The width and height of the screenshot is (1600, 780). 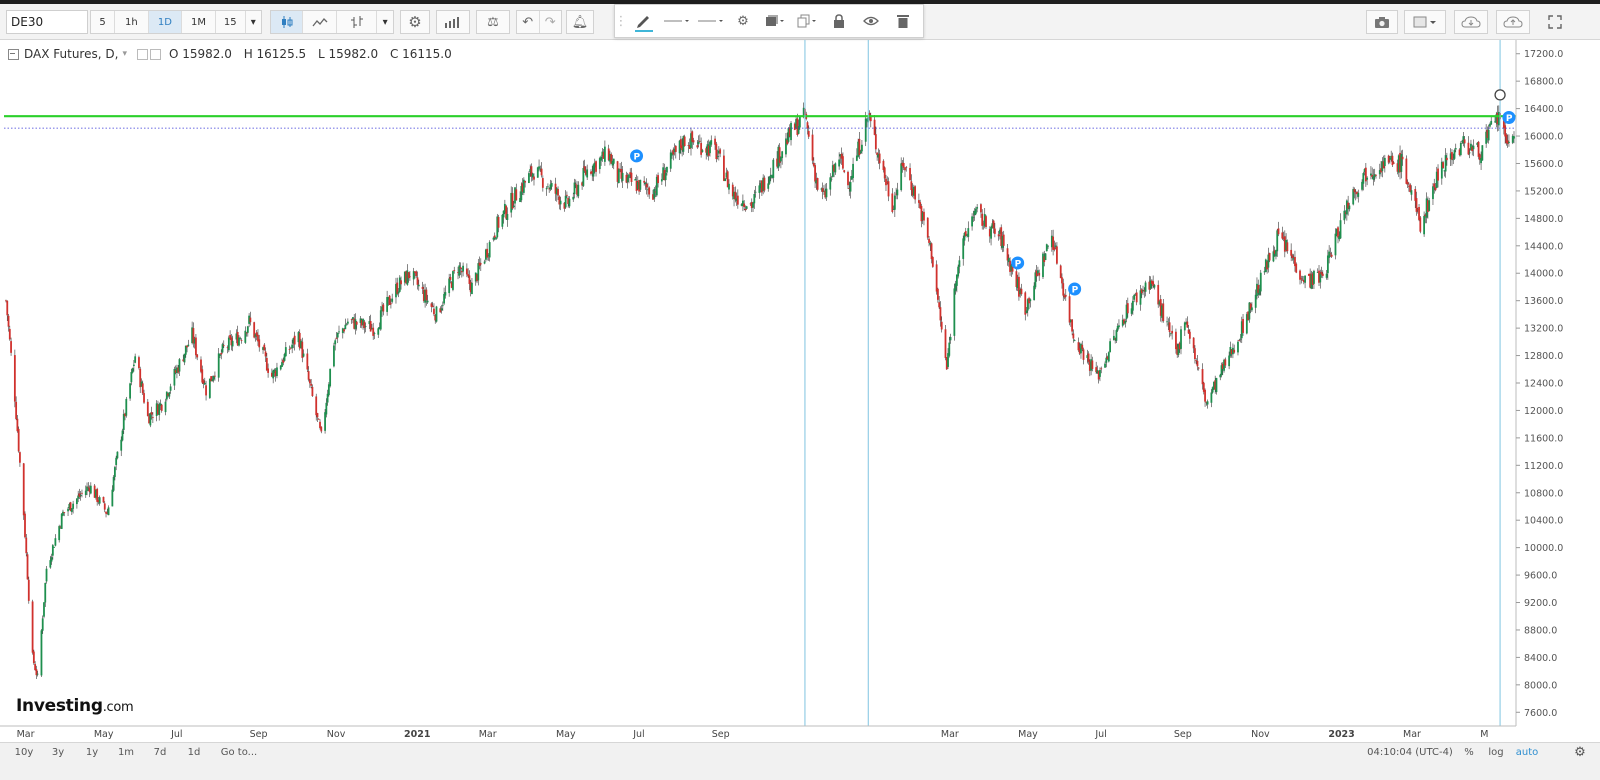 I want to click on auto-toggle: auto, so click(x=1527, y=752).